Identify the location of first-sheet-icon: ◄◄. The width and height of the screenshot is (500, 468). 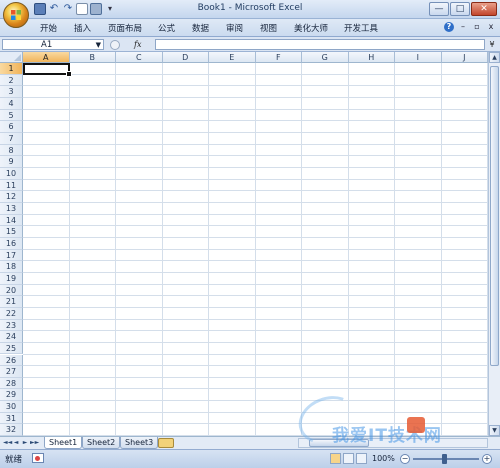
(7, 443).